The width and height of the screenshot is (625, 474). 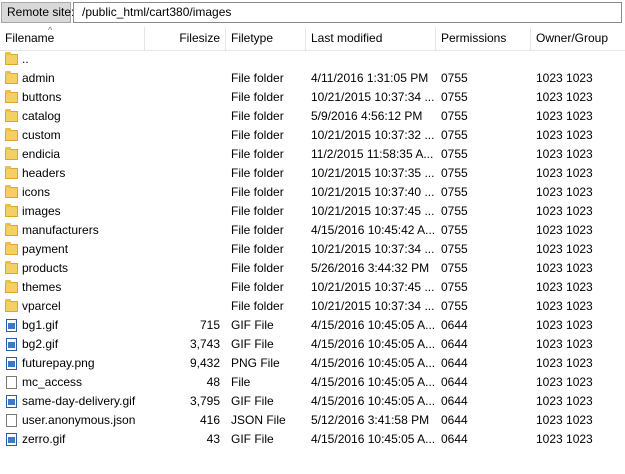 What do you see at coordinates (50, 30) in the screenshot?
I see `sort-ascending-icon: ^` at bounding box center [50, 30].